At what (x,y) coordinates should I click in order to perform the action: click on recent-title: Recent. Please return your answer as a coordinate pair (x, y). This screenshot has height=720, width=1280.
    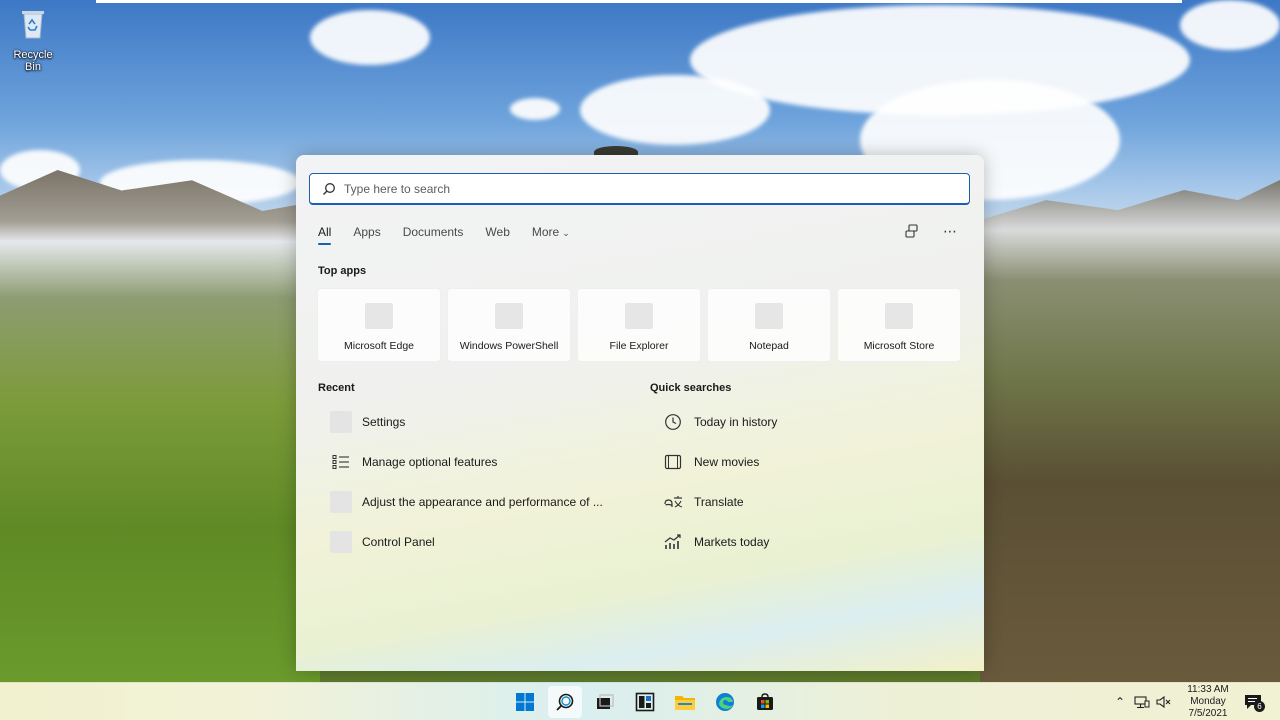
    Looking at the image, I should click on (336, 388).